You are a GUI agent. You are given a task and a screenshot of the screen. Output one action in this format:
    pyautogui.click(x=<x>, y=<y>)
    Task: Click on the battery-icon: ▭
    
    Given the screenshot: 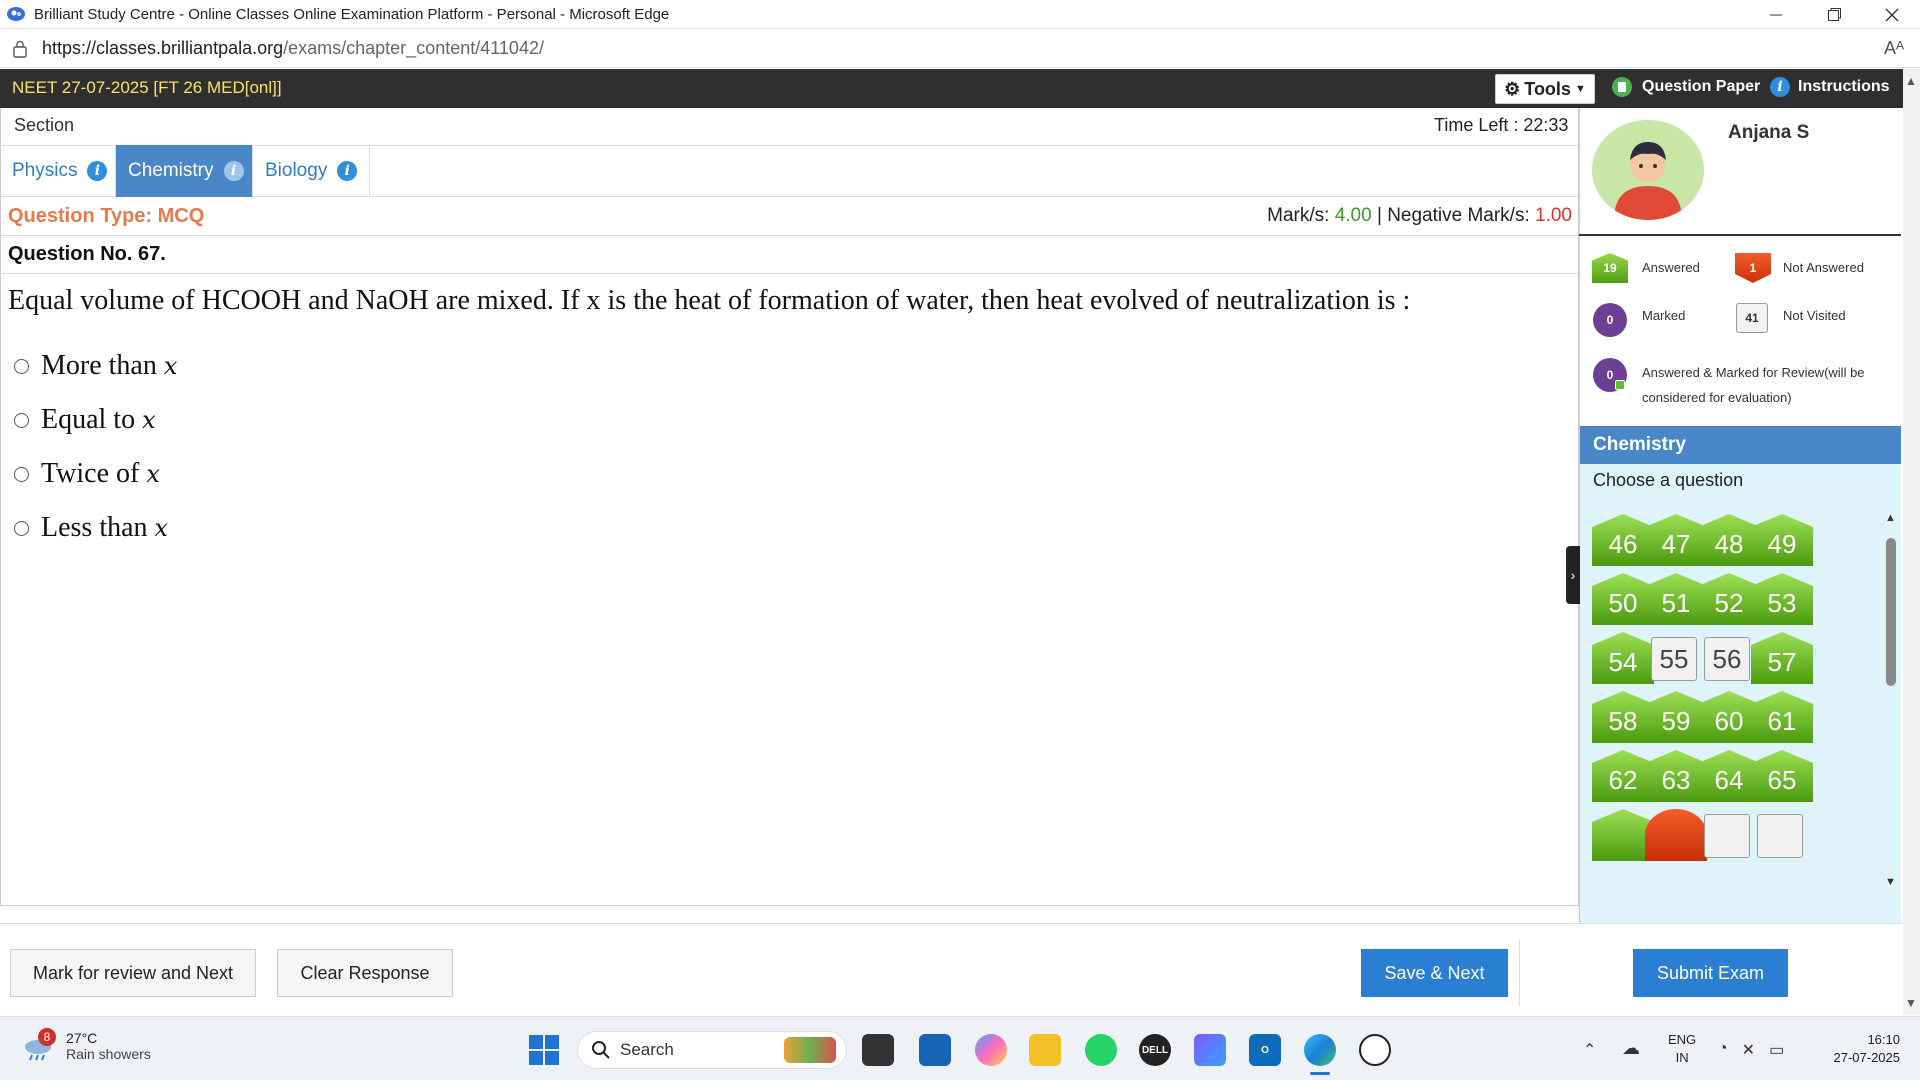 What is the action you would take?
    pyautogui.click(x=1776, y=1050)
    